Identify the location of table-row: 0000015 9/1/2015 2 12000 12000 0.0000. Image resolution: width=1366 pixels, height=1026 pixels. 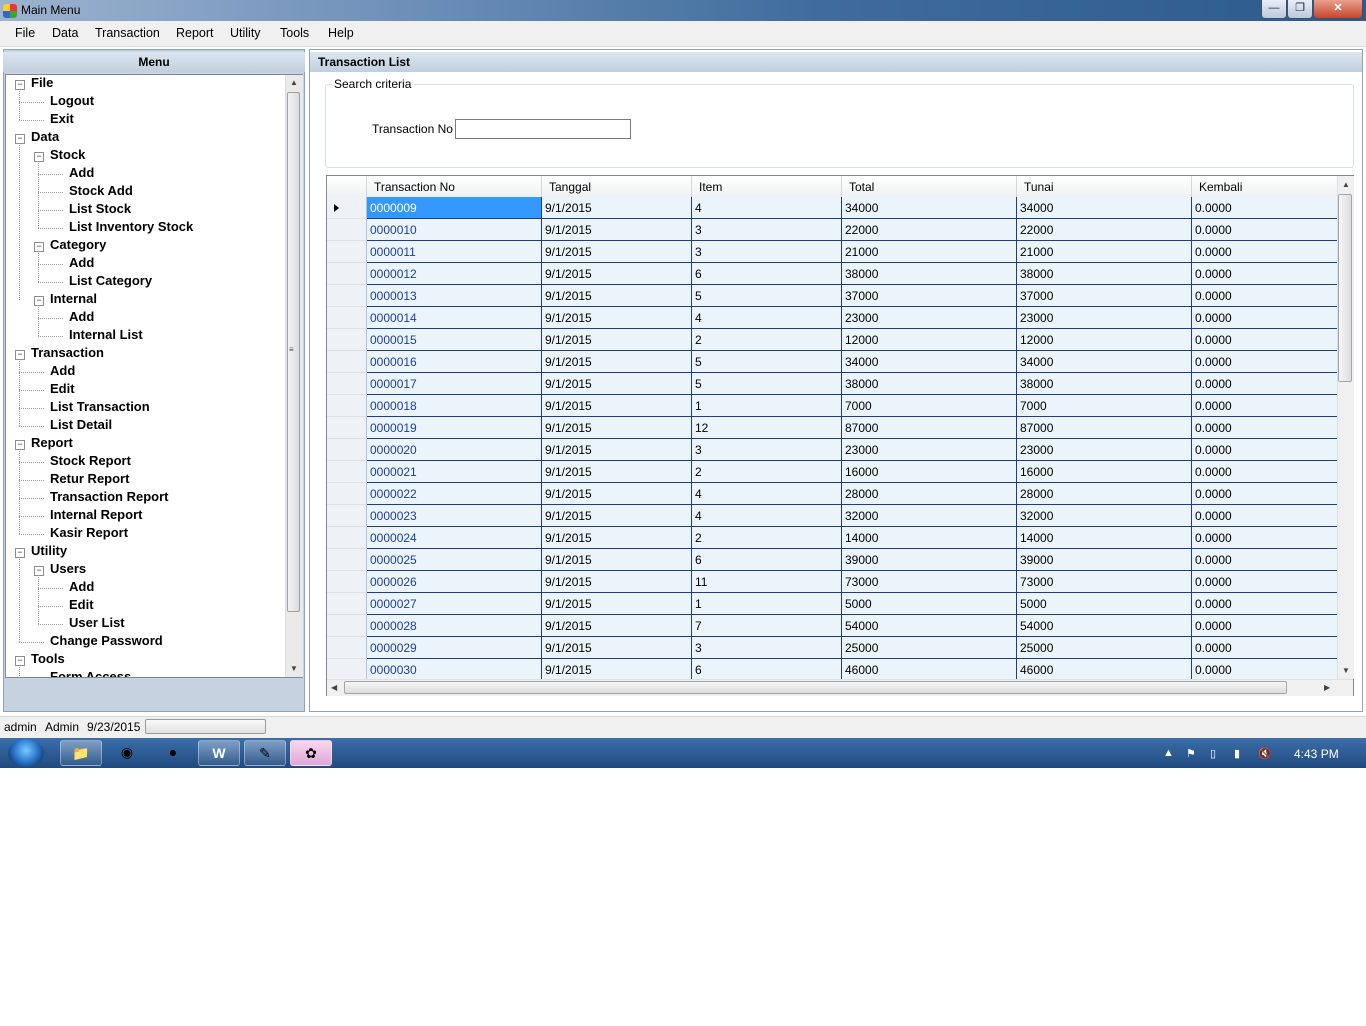
(834, 340).